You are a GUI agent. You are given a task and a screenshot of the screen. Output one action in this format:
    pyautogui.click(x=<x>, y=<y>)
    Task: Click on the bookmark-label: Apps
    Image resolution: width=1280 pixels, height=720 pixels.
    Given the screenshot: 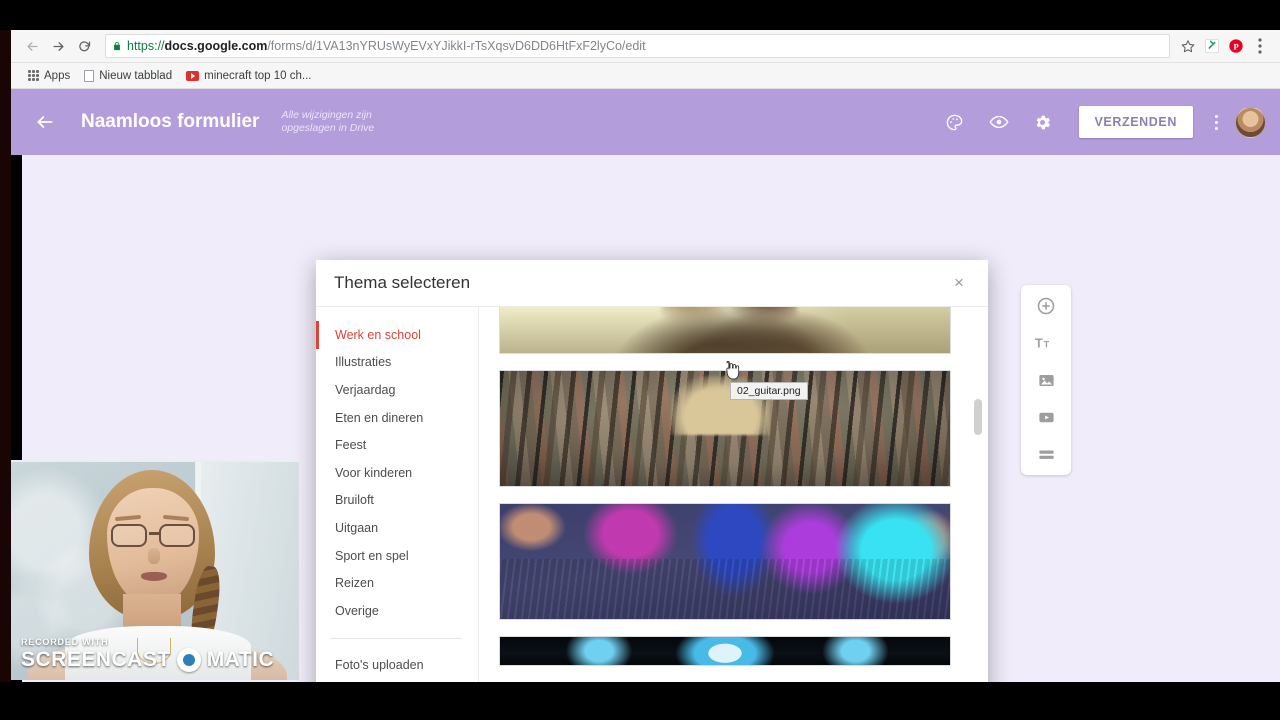 What is the action you would take?
    pyautogui.click(x=57, y=75)
    